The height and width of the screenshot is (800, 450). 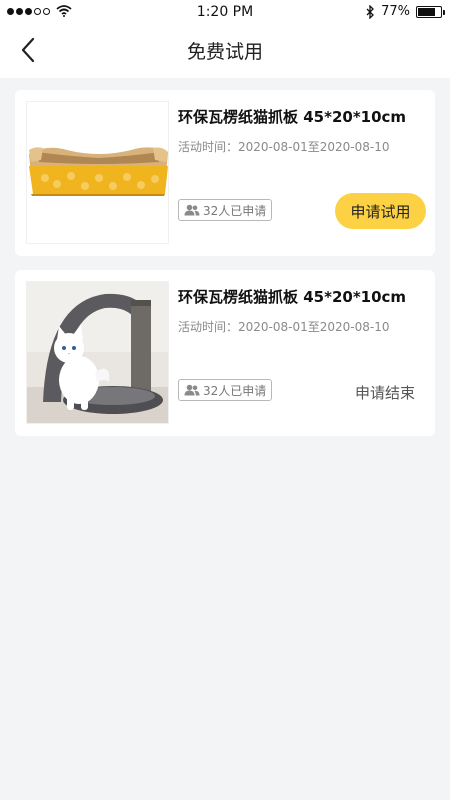 What do you see at coordinates (395, 11) in the screenshot?
I see `battery-percent: 77%` at bounding box center [395, 11].